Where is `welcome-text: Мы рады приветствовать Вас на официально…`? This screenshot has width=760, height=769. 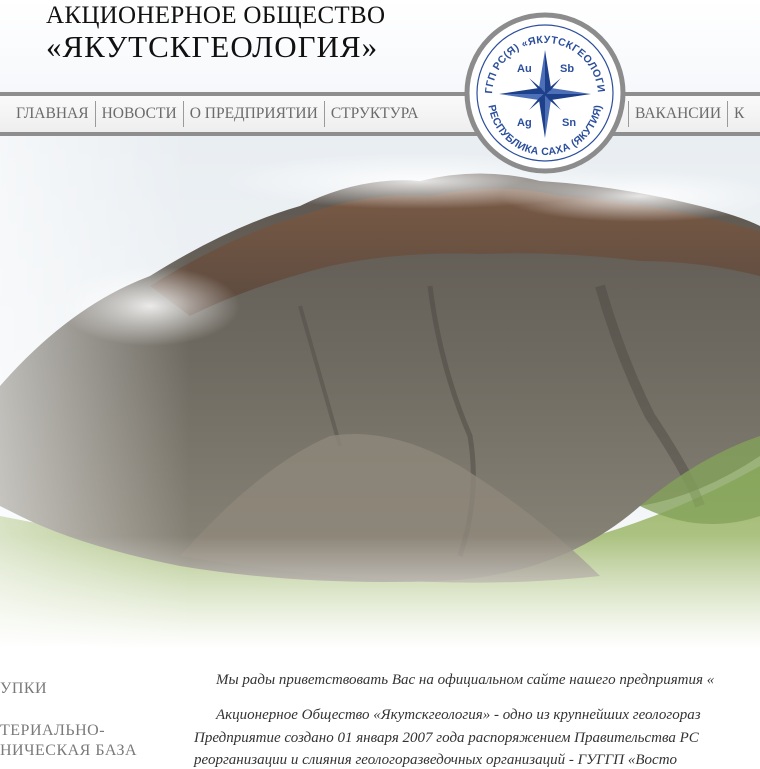 welcome-text: Мы рады приветствовать Вас на официально… is located at coordinates (465, 680).